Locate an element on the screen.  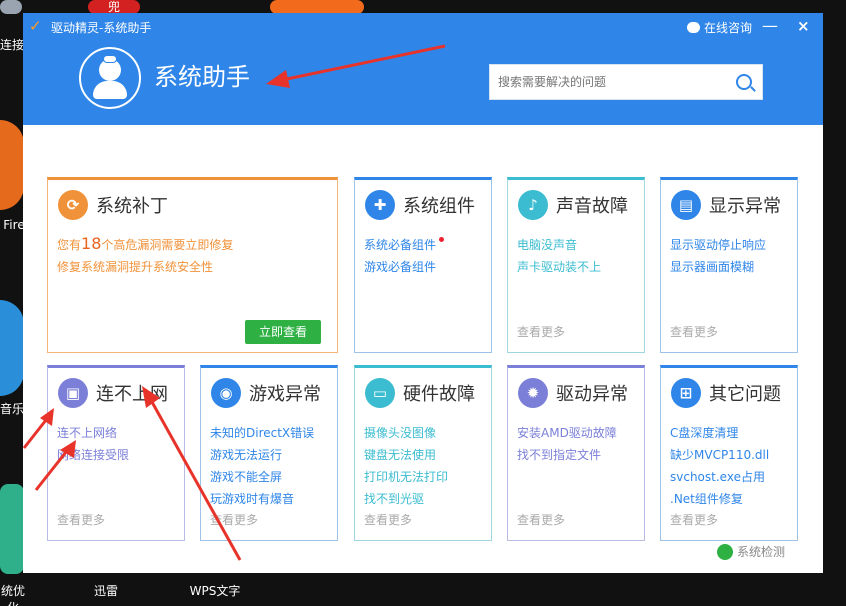
link-soundcard-driver: 声卡驱动装不上 is located at coordinates (559, 267).